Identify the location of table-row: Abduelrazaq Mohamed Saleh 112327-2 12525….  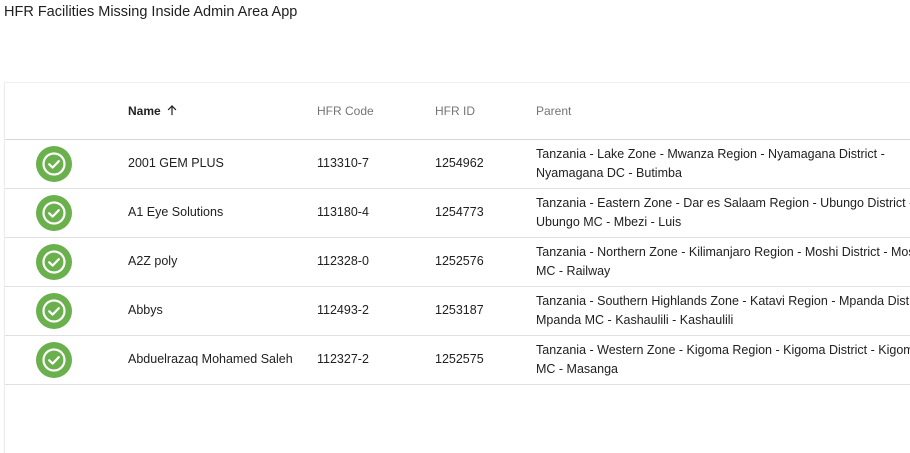
(457, 359).